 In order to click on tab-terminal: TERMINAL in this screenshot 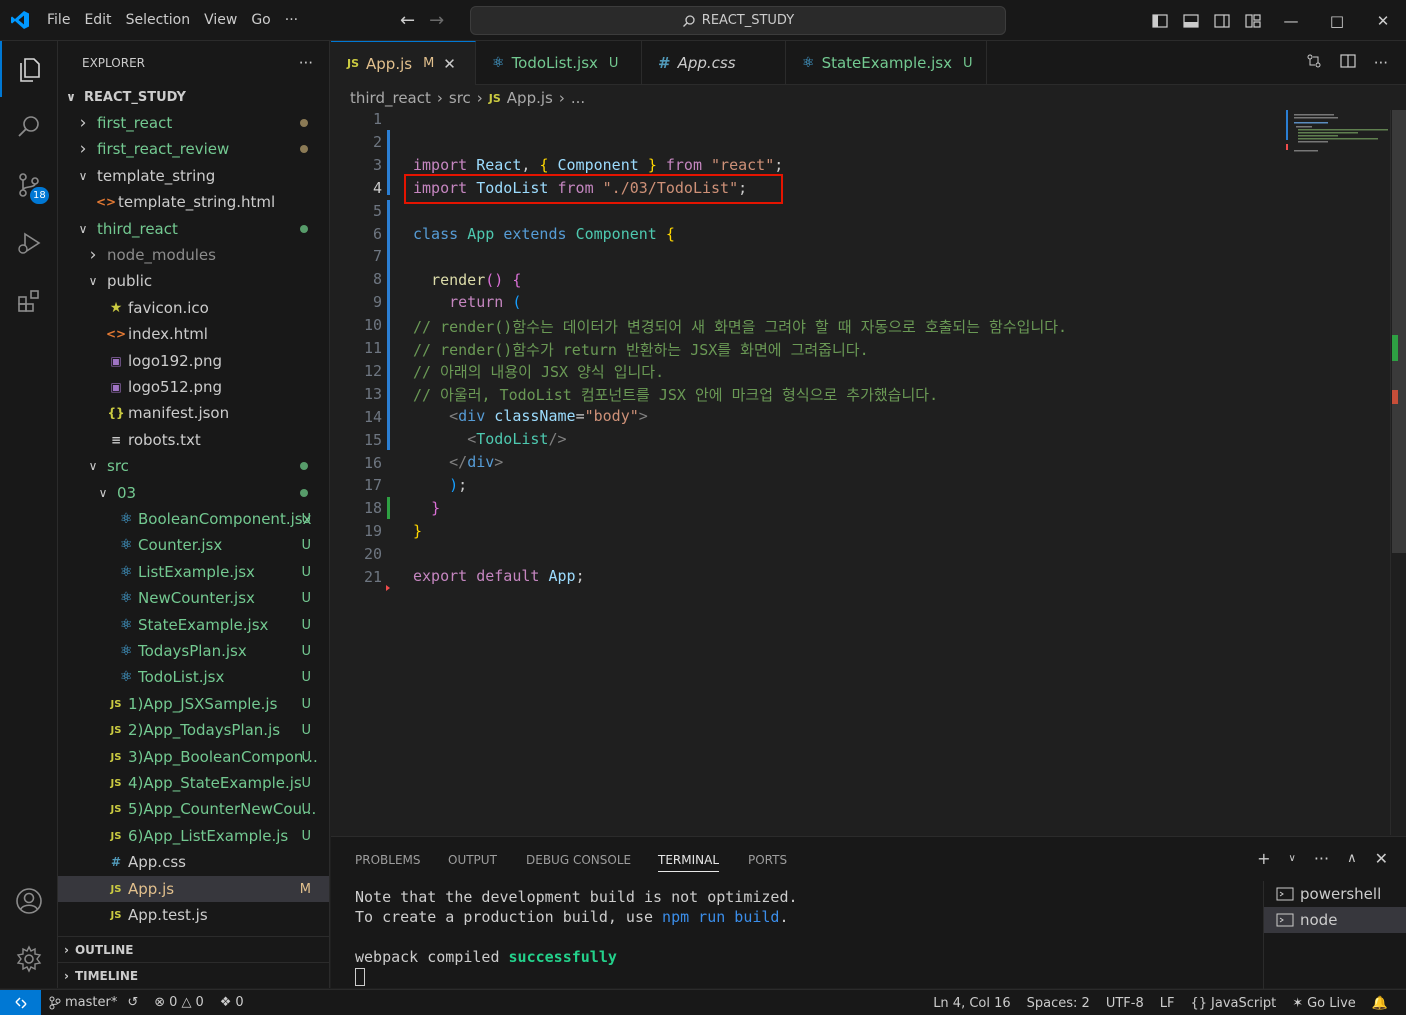, I will do `click(689, 862)`.